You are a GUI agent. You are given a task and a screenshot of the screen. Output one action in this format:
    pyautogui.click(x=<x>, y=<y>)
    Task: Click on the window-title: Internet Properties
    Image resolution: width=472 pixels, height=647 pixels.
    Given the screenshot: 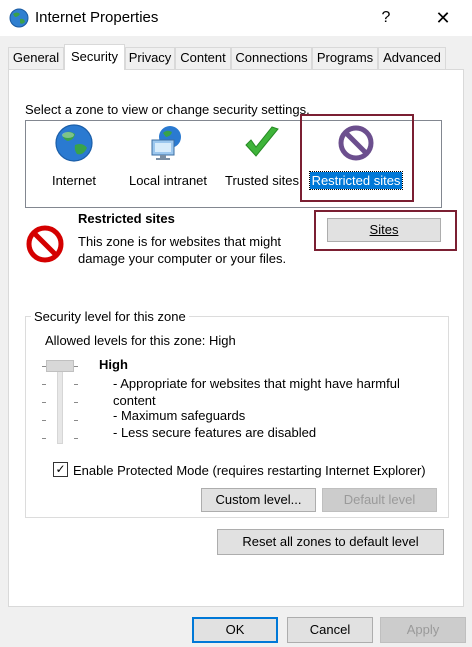 What is the action you would take?
    pyautogui.click(x=97, y=17)
    